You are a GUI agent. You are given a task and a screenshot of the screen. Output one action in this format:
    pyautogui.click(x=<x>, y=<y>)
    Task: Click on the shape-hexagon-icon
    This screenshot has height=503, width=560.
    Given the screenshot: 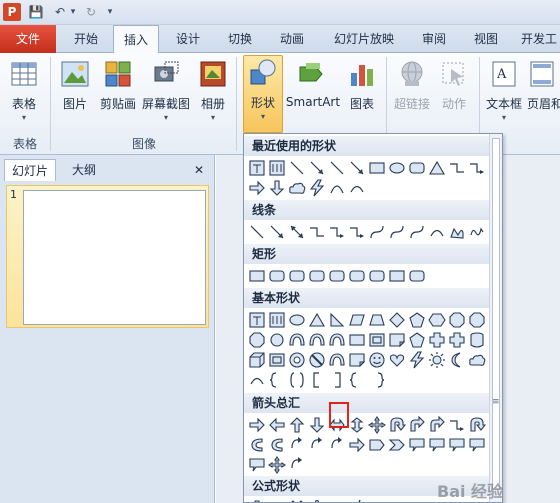 What is the action you would take?
    pyautogui.click(x=437, y=320)
    